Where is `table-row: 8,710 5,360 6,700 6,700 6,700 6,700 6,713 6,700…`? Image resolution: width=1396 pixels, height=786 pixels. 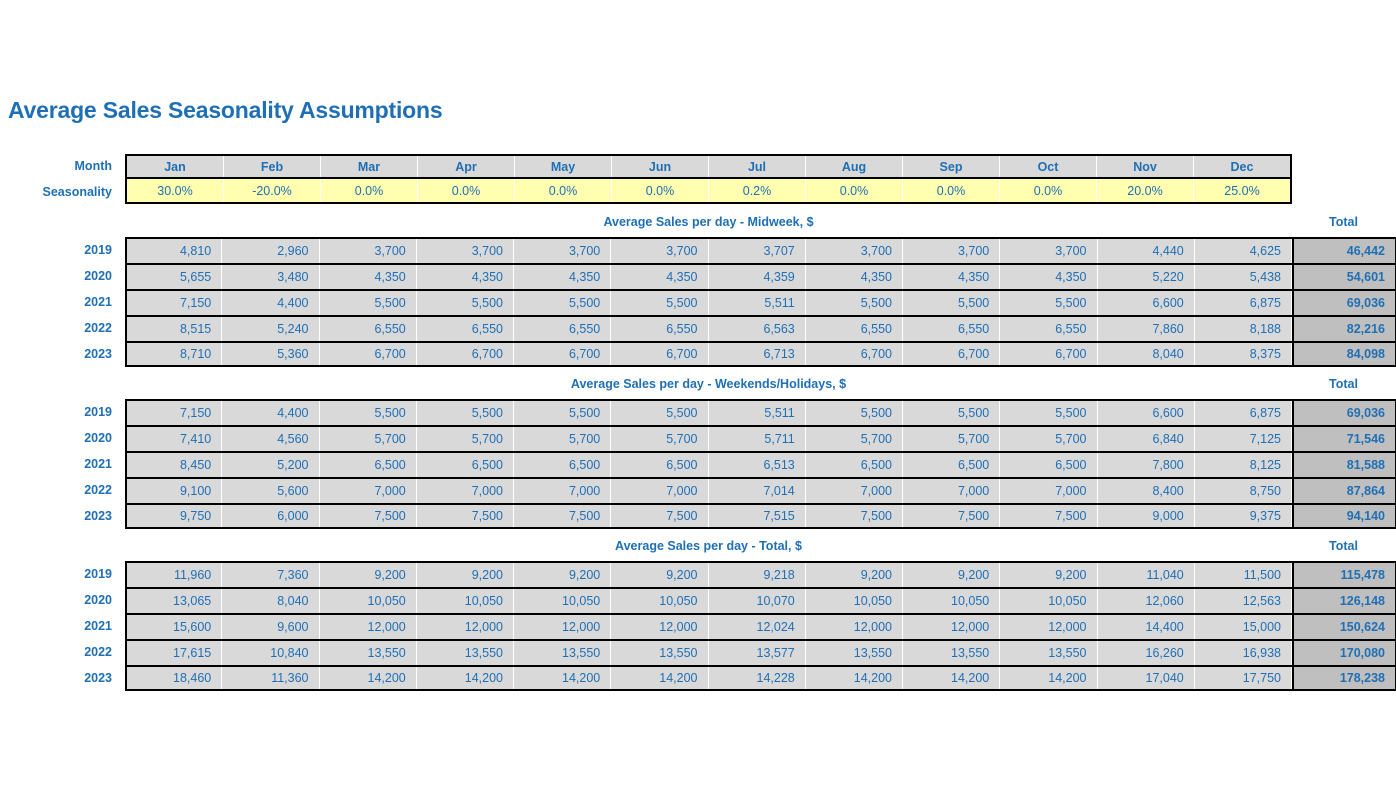
table-row: 8,710 5,360 6,700 6,700 6,700 6,700 6,713 6,700… is located at coordinates (760, 354).